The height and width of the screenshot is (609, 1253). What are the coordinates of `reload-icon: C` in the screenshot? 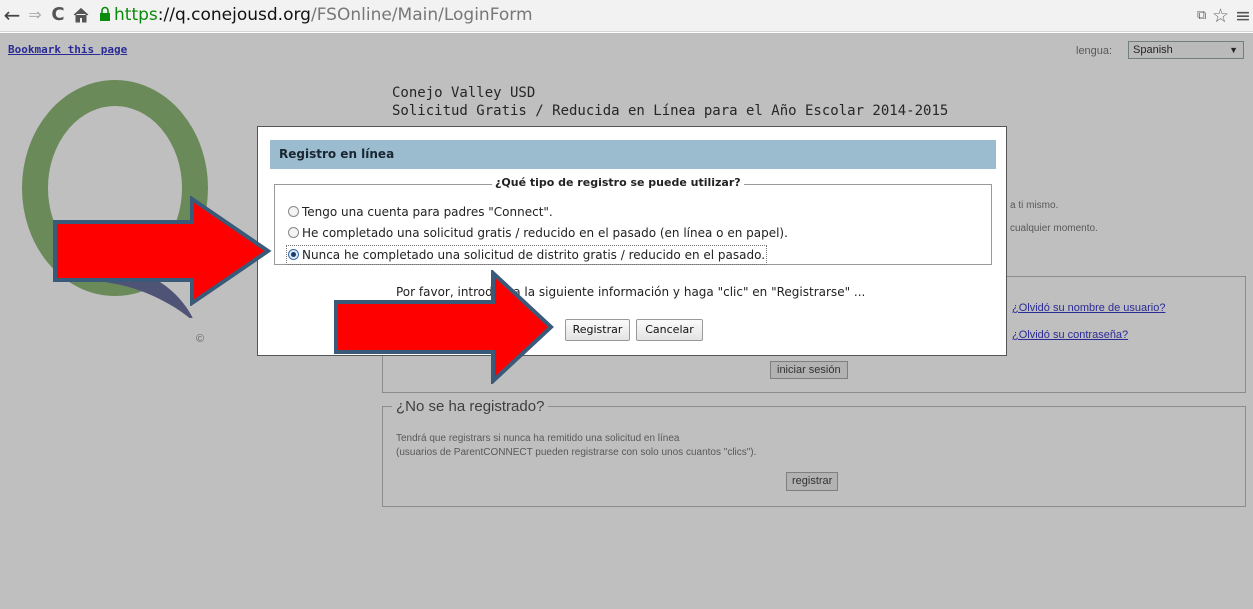 It's located at (58, 15).